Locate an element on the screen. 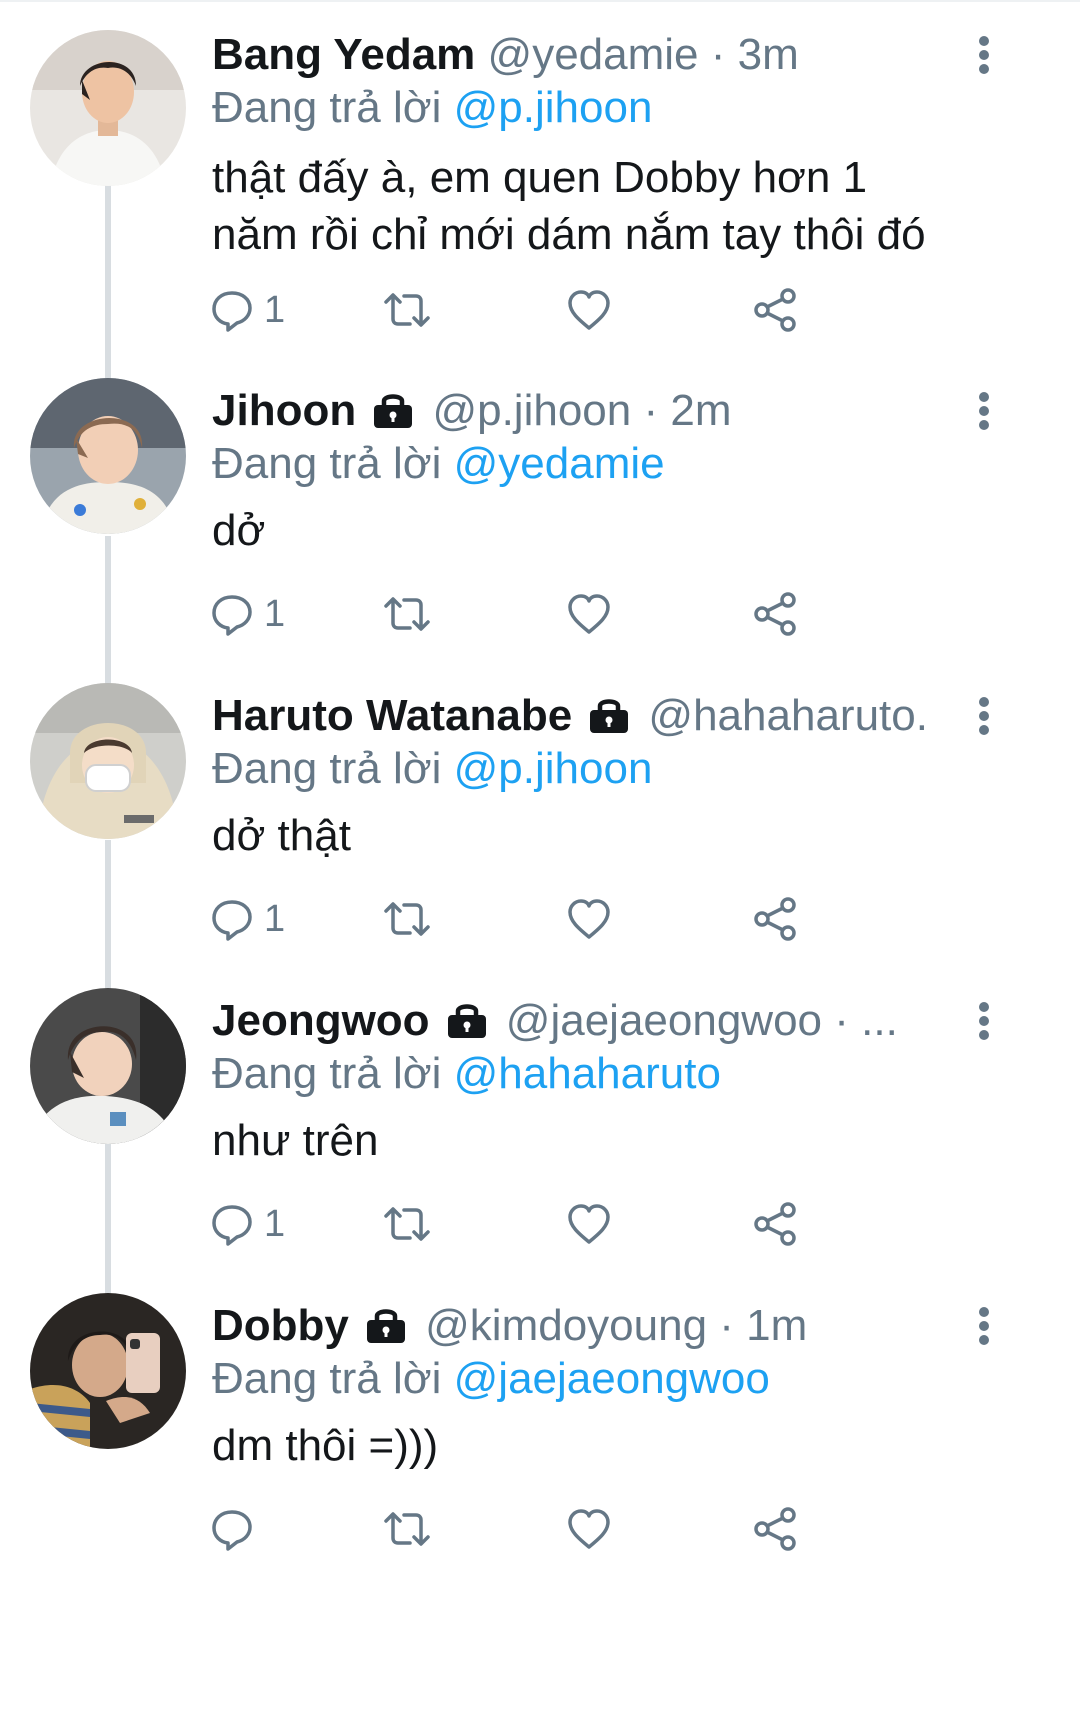 This screenshot has height=1717, width=1080. display-name: Jeongwoo is located at coordinates (321, 1020).